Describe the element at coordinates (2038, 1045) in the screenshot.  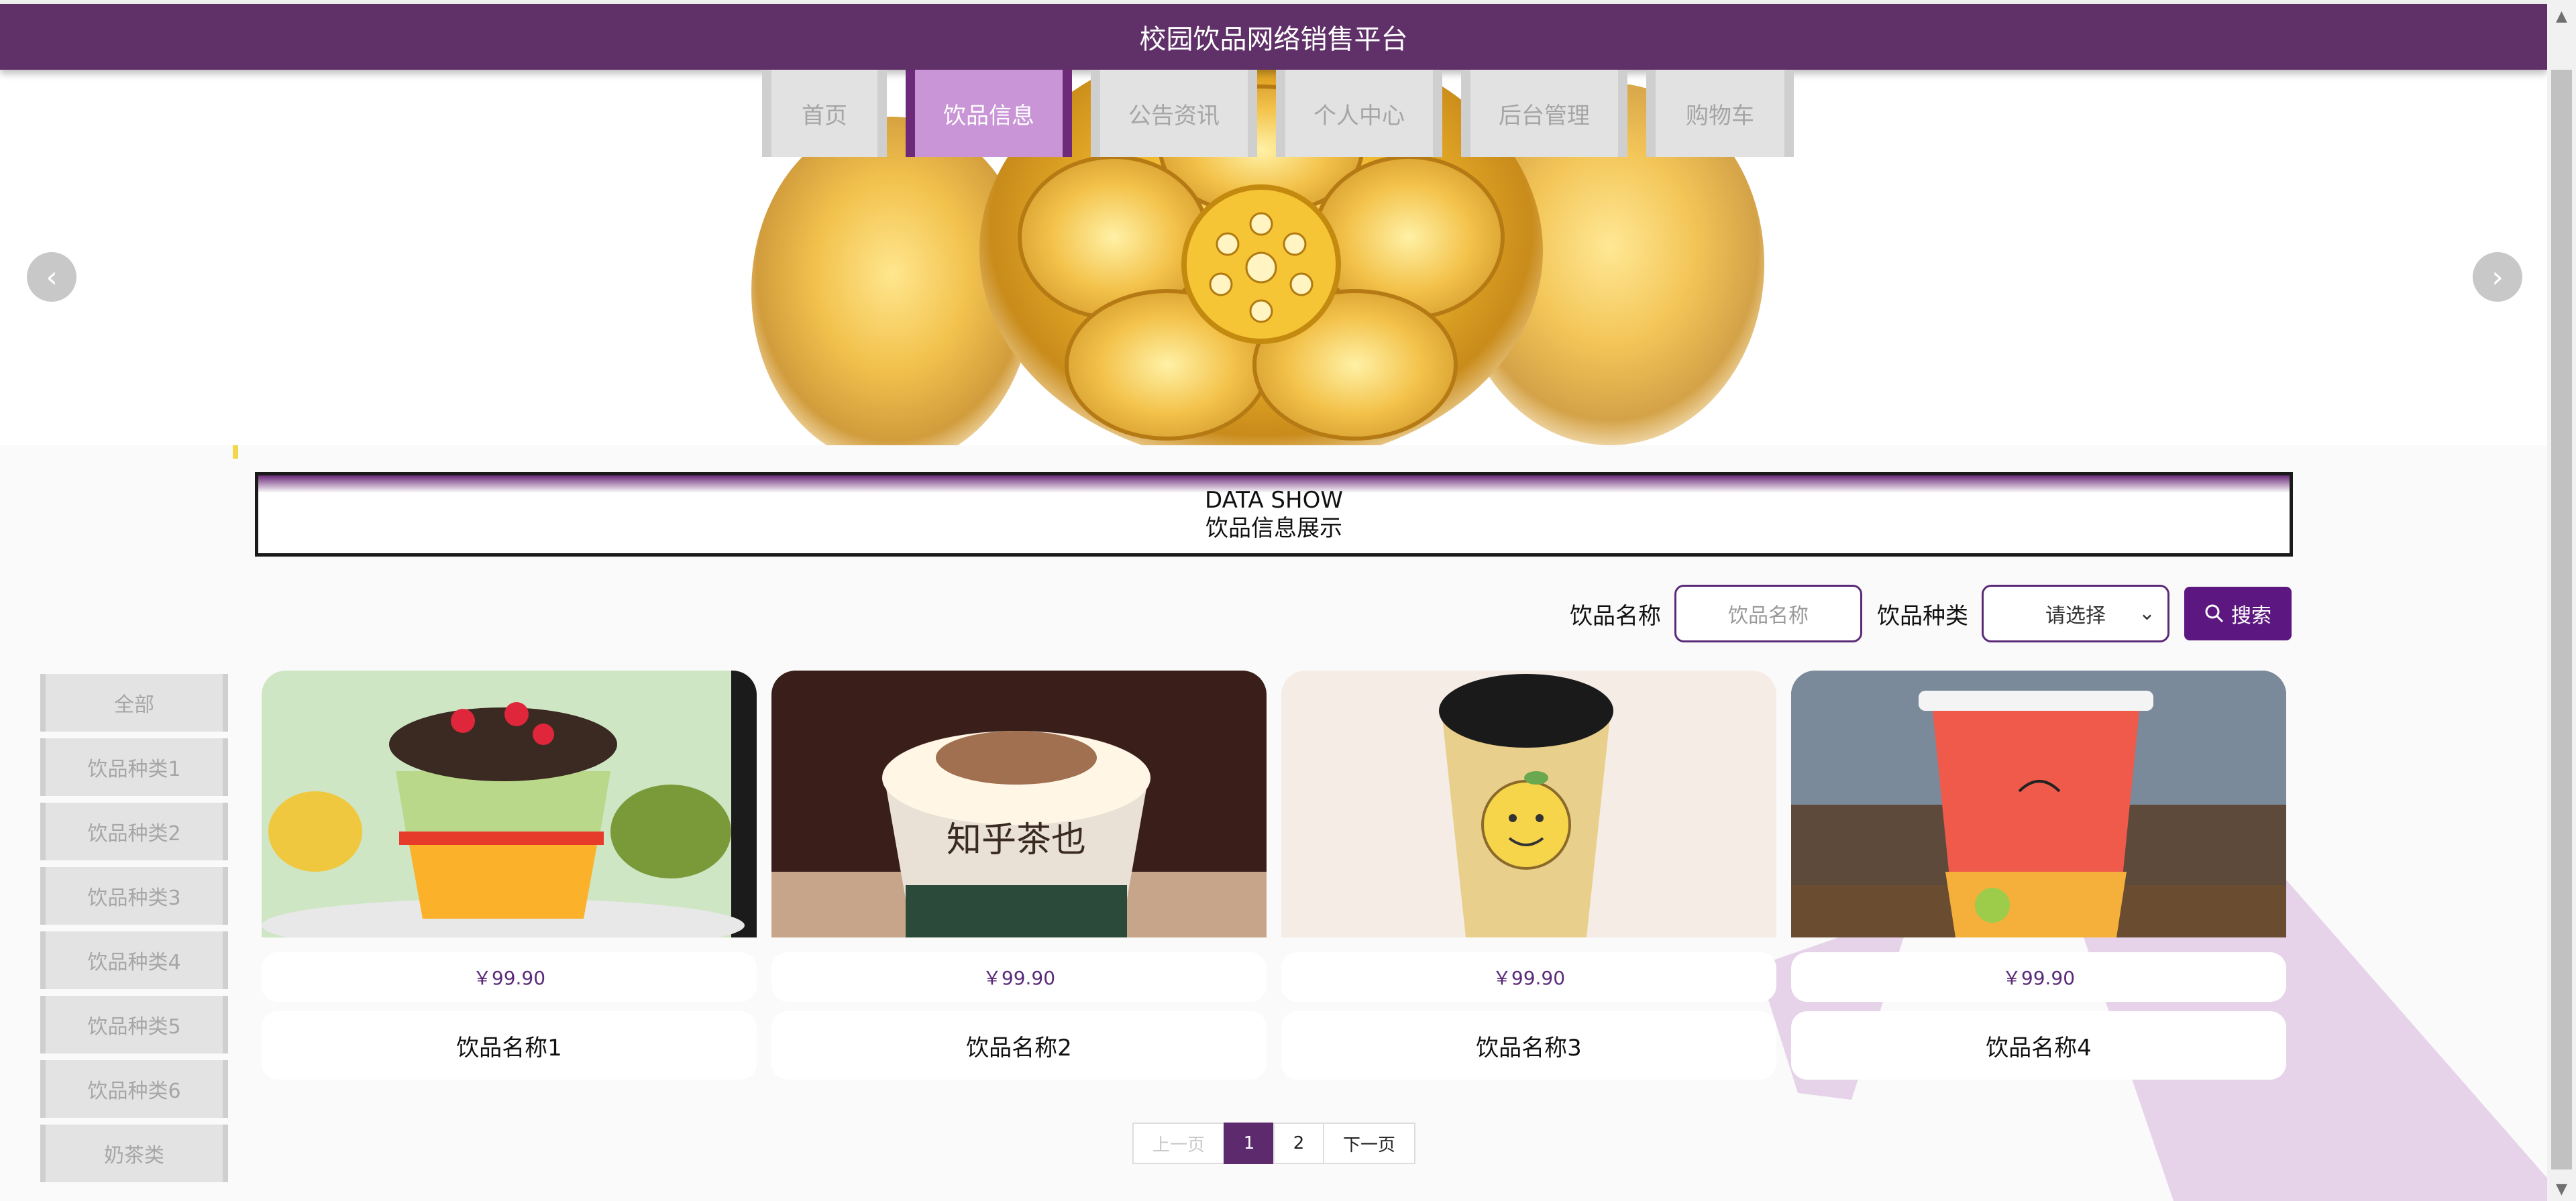
I see `product-name: 饮品名称4` at that location.